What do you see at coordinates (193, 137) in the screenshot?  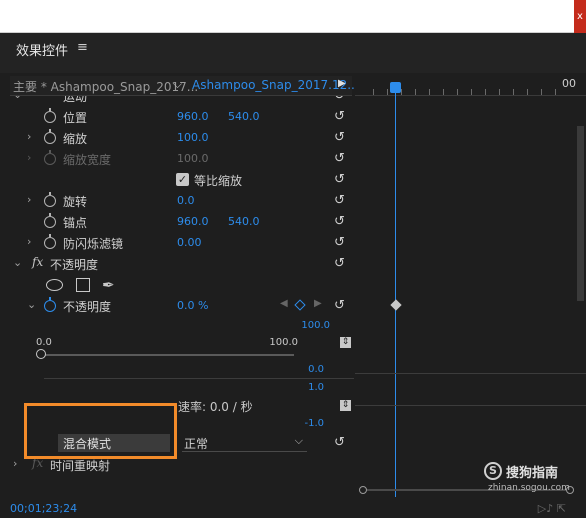 I see `scale-value: 100.0` at bounding box center [193, 137].